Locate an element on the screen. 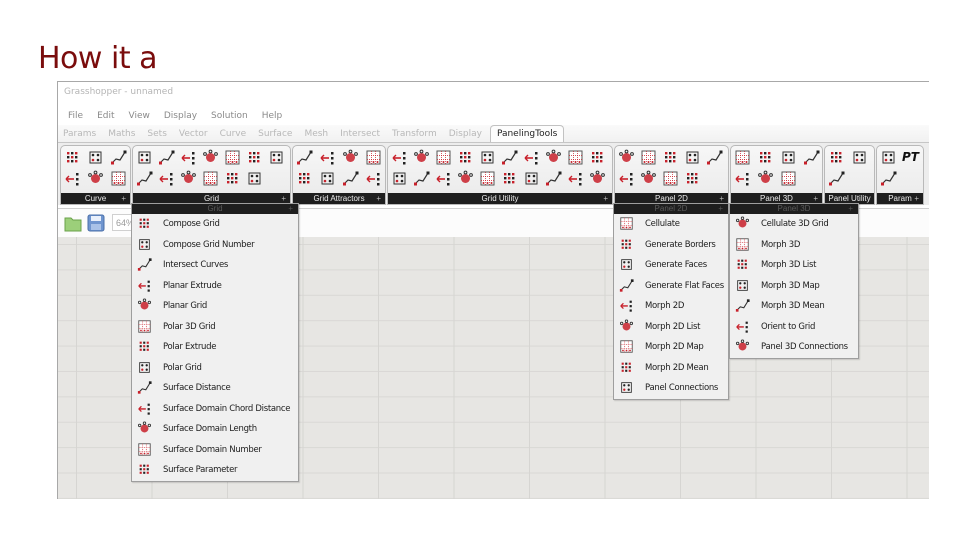 The width and height of the screenshot is (960, 540). panel-3d-tool-3-icon is located at coordinates (788, 157).